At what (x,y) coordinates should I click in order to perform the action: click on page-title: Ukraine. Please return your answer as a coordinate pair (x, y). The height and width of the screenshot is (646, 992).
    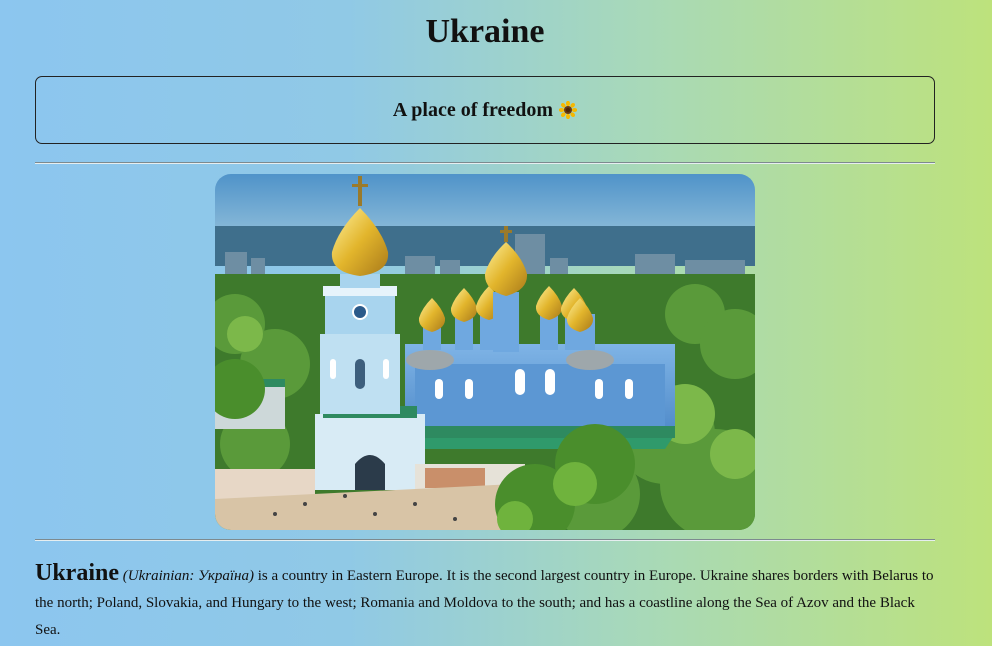
    Looking at the image, I should click on (485, 31).